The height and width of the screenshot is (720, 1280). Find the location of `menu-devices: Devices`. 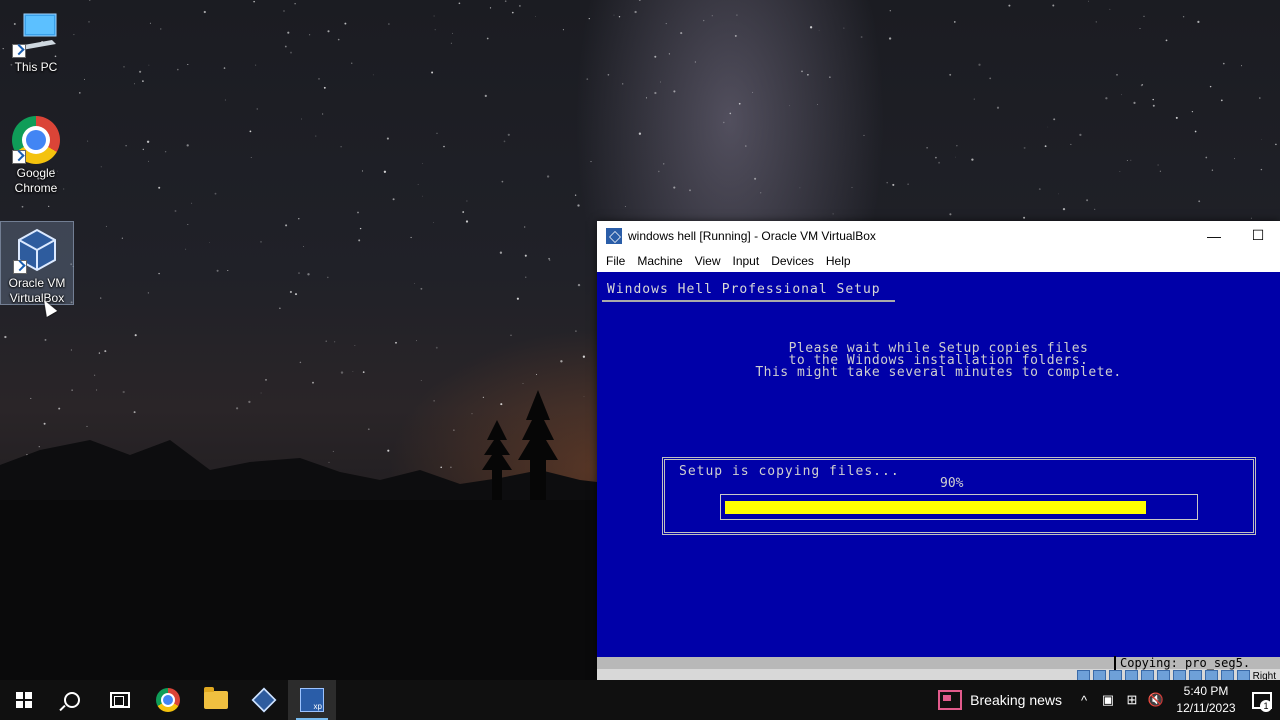

menu-devices: Devices is located at coordinates (792, 261).